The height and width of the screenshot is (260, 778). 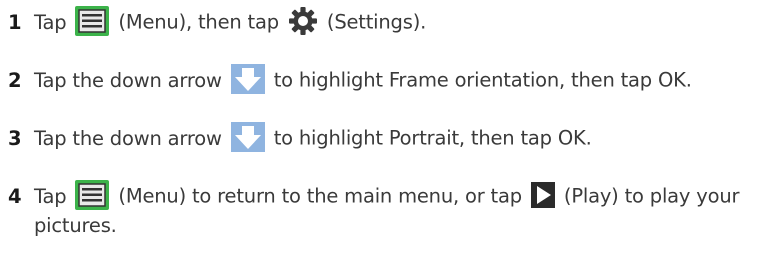 What do you see at coordinates (432, 138) in the screenshot?
I see `step-text: to highlight Portrait, then tap OK.` at bounding box center [432, 138].